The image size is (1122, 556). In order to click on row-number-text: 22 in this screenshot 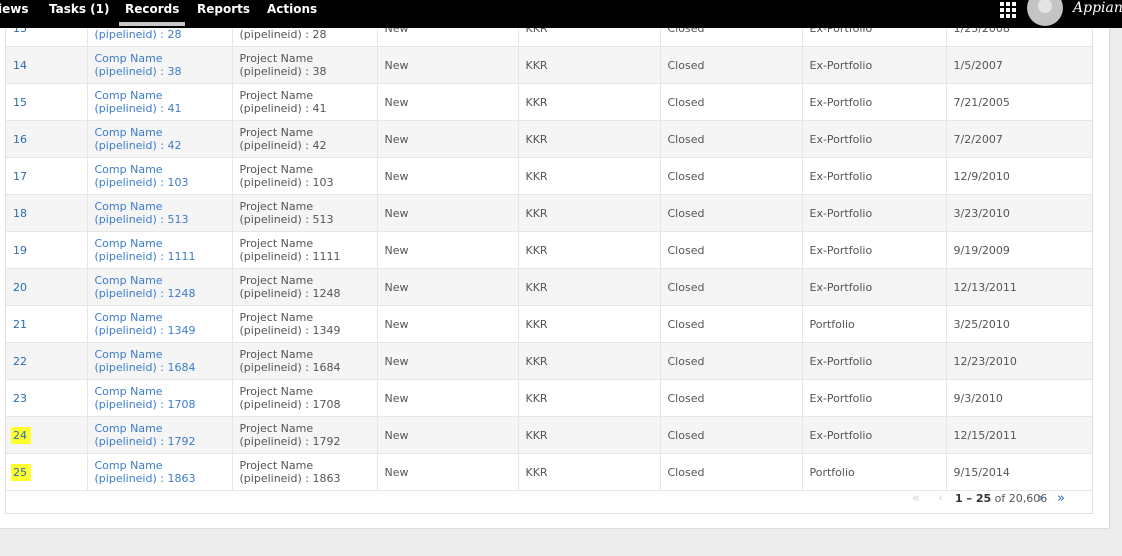, I will do `click(20, 361)`.